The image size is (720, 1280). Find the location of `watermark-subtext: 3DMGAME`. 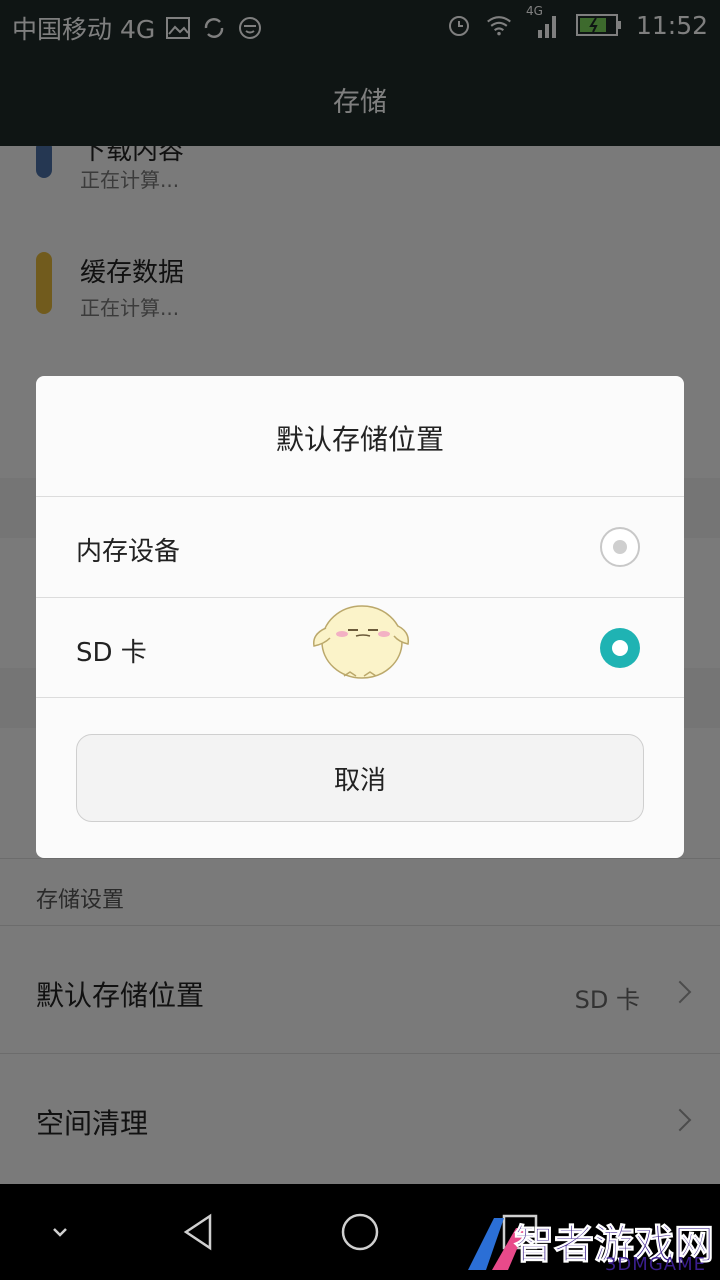

watermark-subtext: 3DMGAME is located at coordinates (655, 1264).